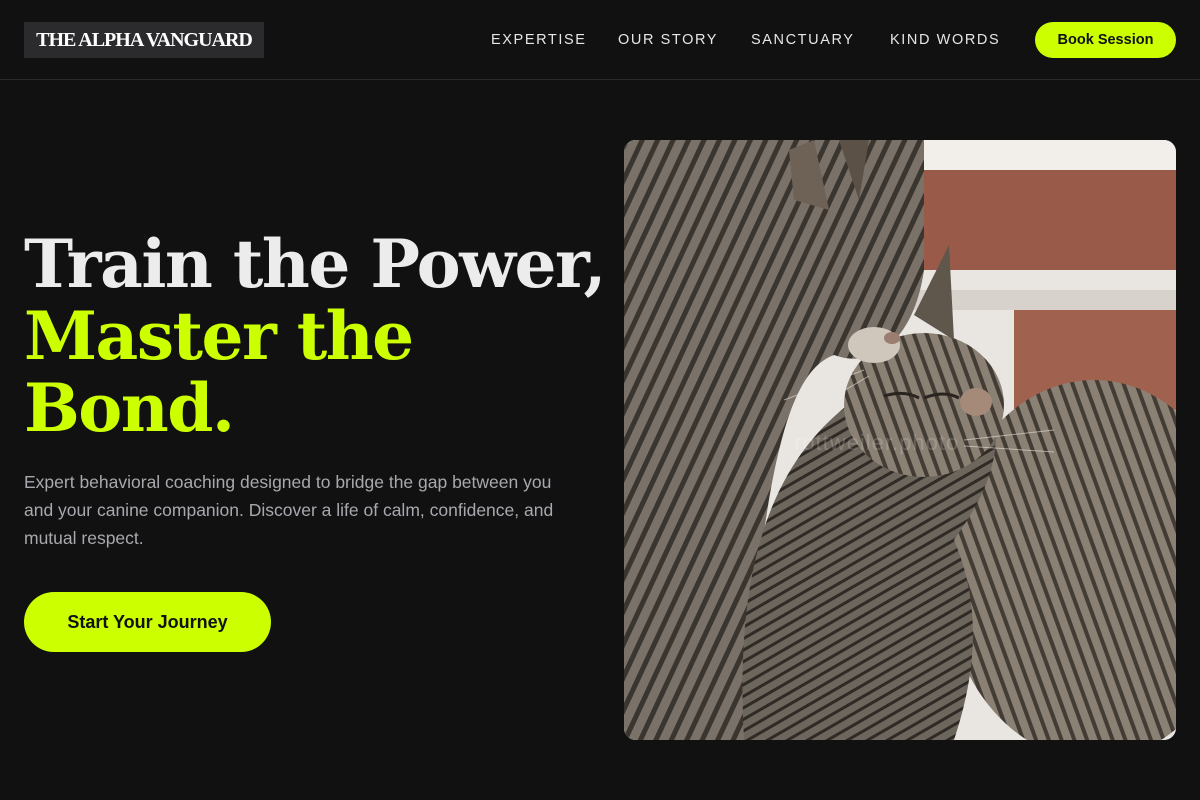 This screenshot has height=800, width=1200. Describe the element at coordinates (539, 40) in the screenshot. I see `nav-item-expertise: EXPERTISE` at that location.